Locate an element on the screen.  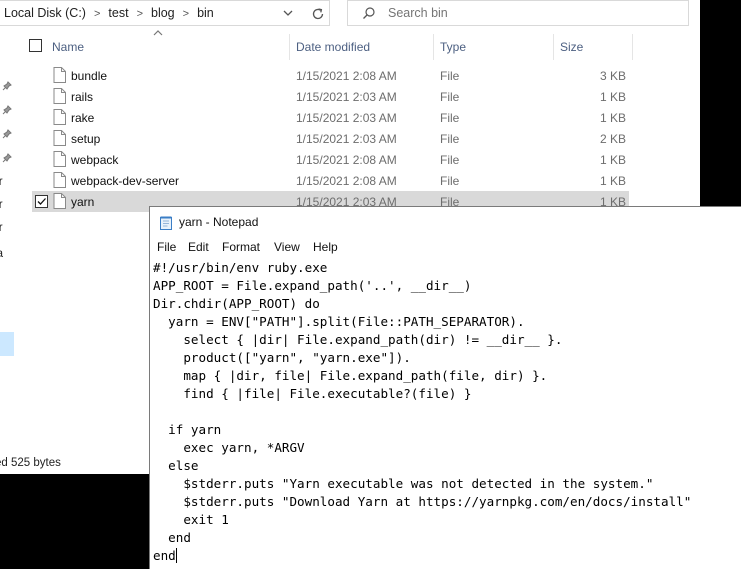
column-header-date: Date modified is located at coordinates (333, 53).